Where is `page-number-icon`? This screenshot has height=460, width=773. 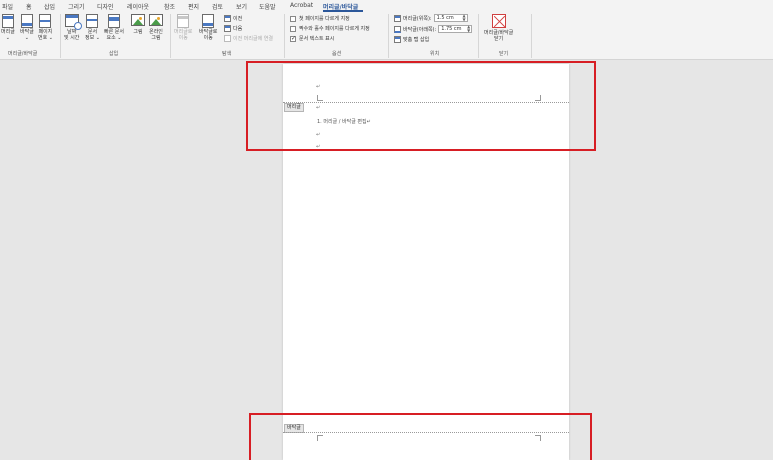 page-number-icon is located at coordinates (45, 21).